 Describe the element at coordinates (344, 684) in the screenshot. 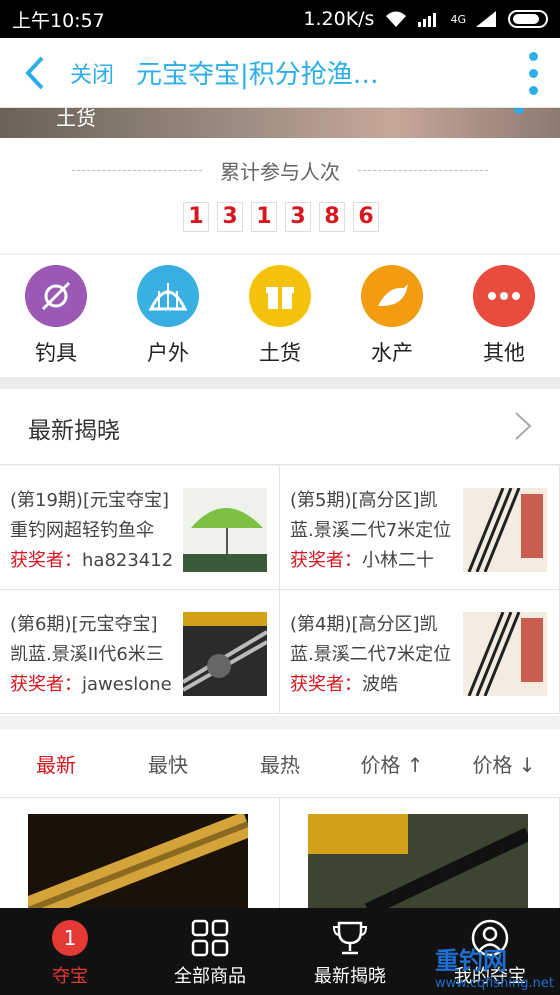

I see `item-winner: 获奖者：波皓` at that location.